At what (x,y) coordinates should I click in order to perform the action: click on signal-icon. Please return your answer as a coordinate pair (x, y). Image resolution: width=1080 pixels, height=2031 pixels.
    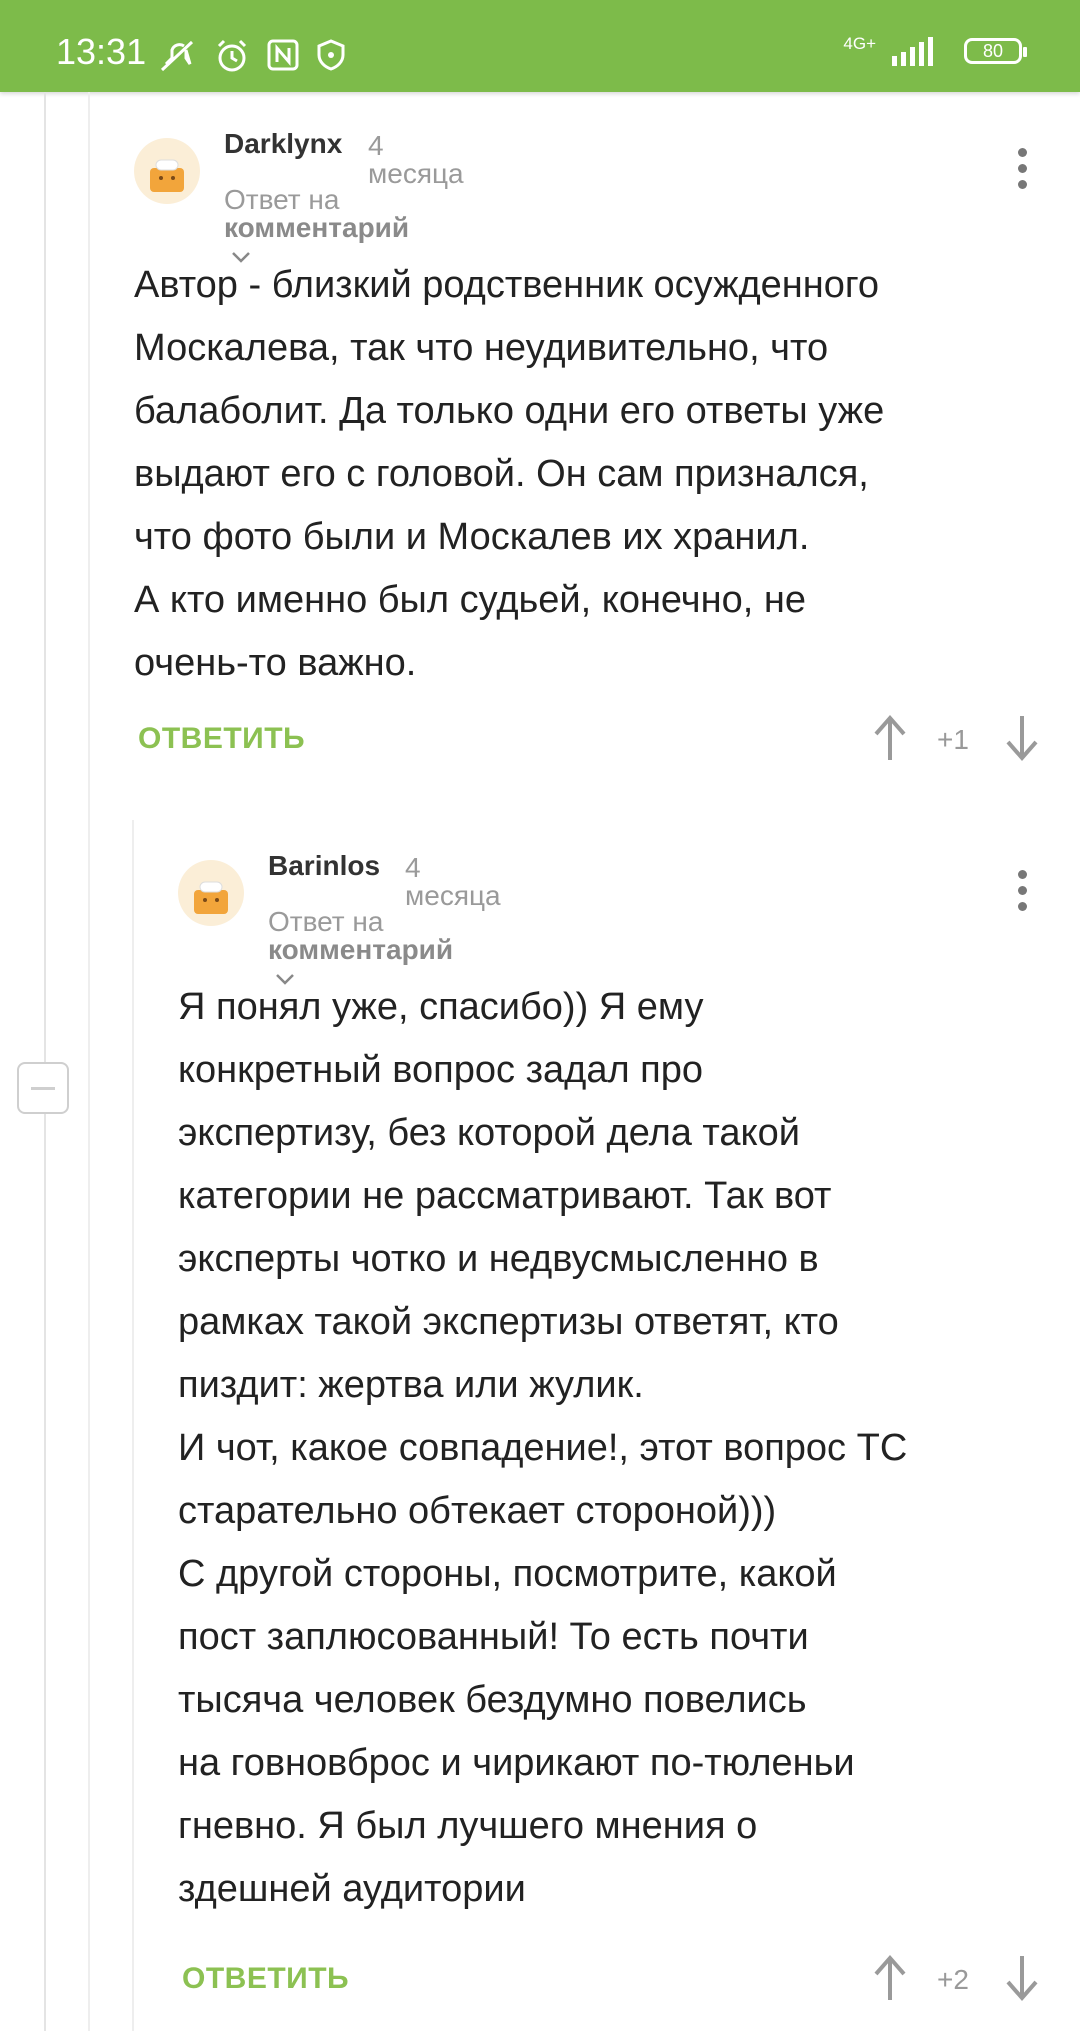
    Looking at the image, I should click on (912, 51).